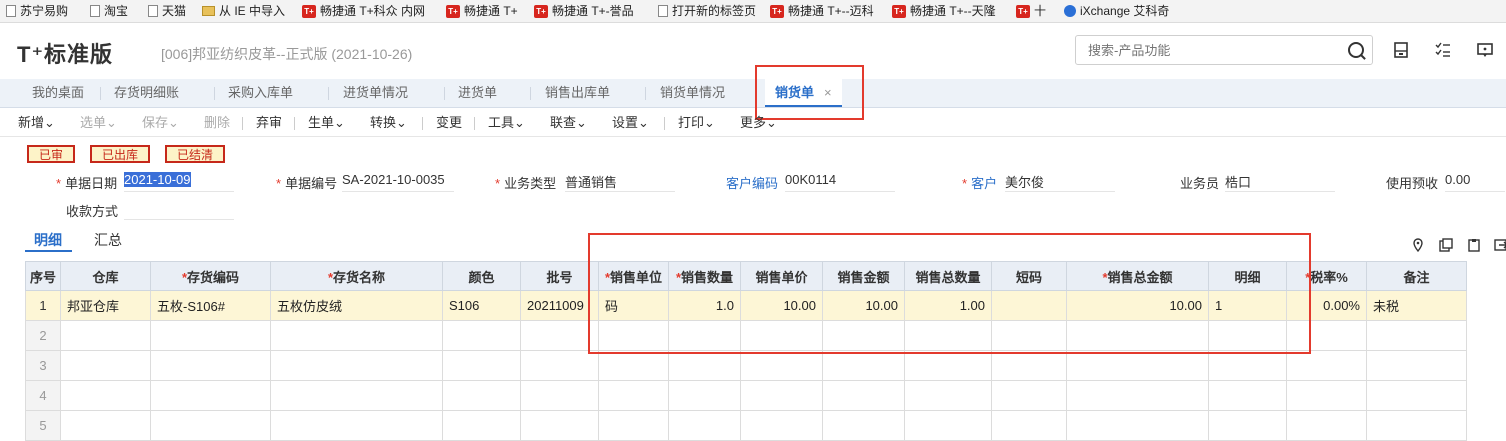 Image resolution: width=1506 pixels, height=441 pixels. I want to click on paste-row-icon, so click(1474, 245).